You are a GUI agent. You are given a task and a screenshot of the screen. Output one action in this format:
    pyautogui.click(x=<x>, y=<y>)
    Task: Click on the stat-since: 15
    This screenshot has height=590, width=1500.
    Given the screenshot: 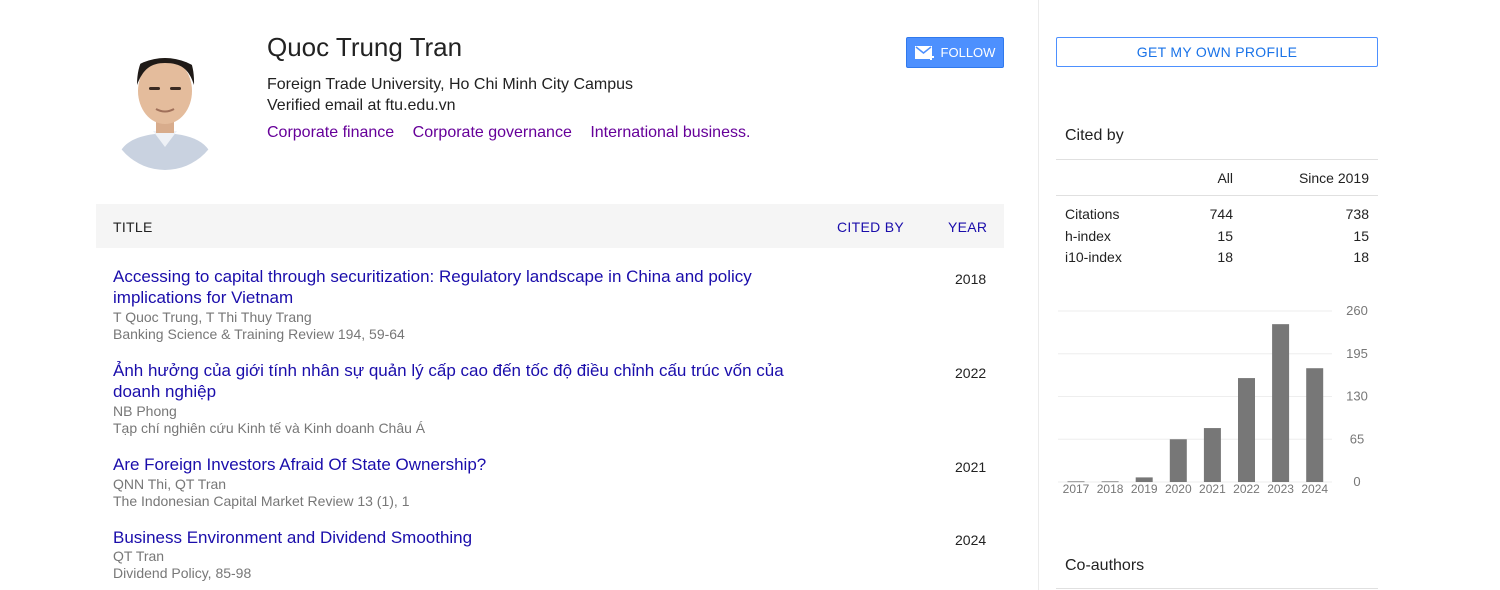 What is the action you would take?
    pyautogui.click(x=1361, y=236)
    